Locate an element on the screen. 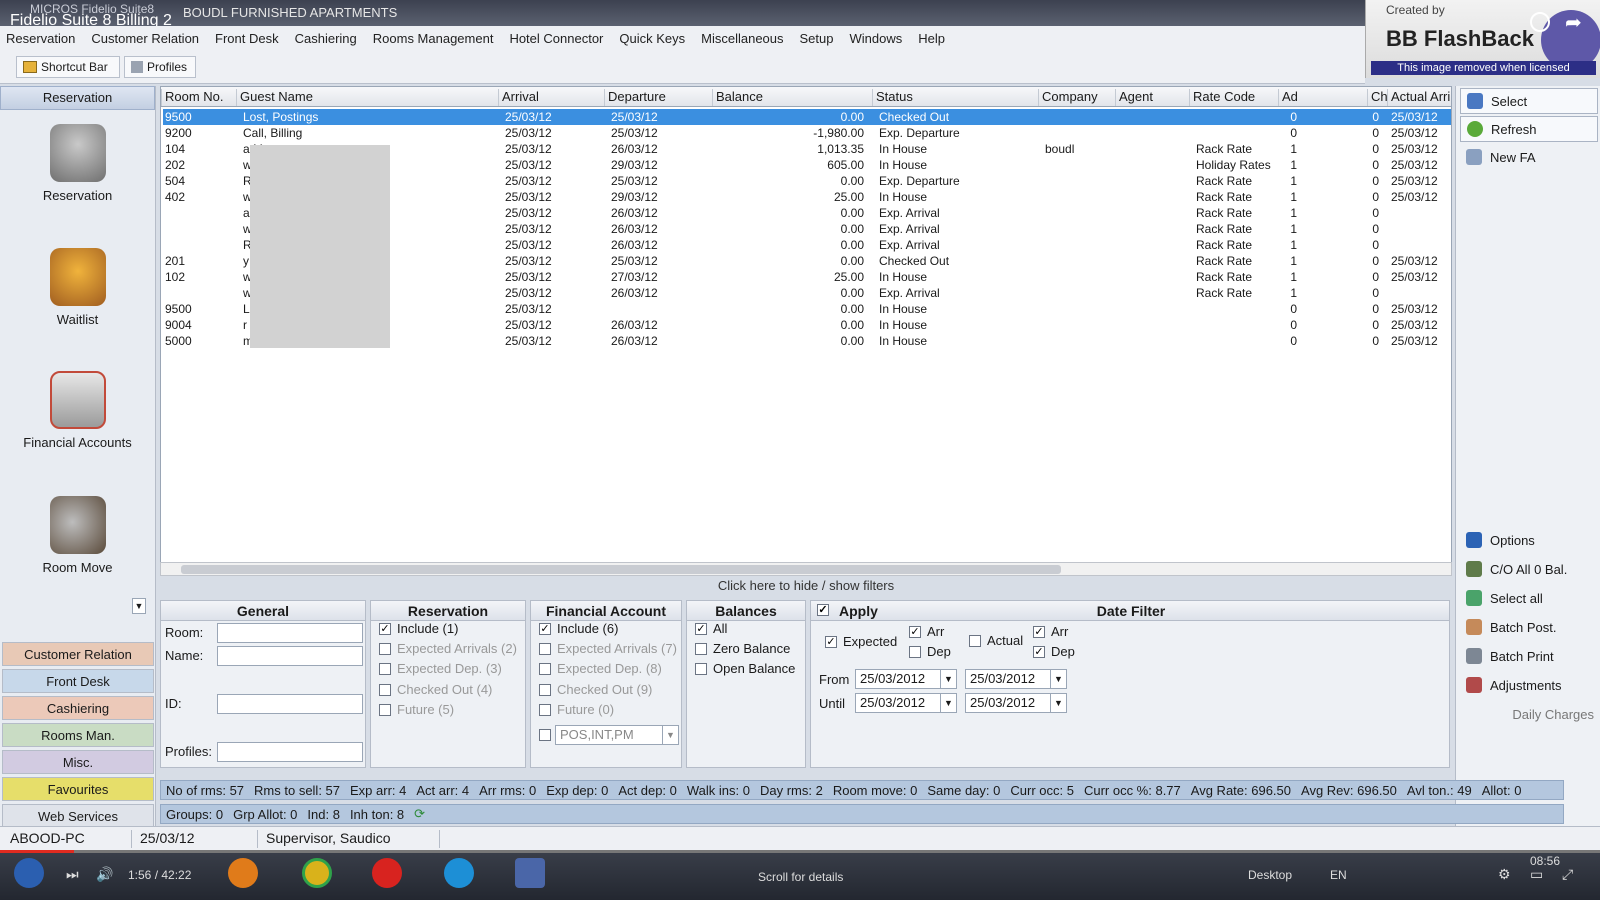 The height and width of the screenshot is (900, 1600). chrome-icon is located at coordinates (317, 873).